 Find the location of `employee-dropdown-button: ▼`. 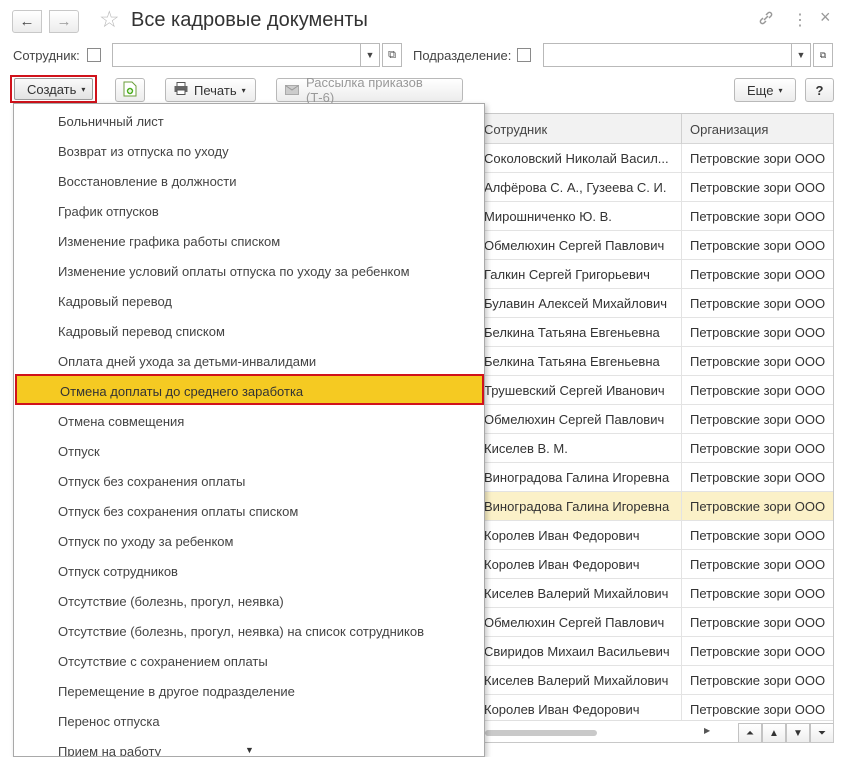

employee-dropdown-button: ▼ is located at coordinates (370, 55).